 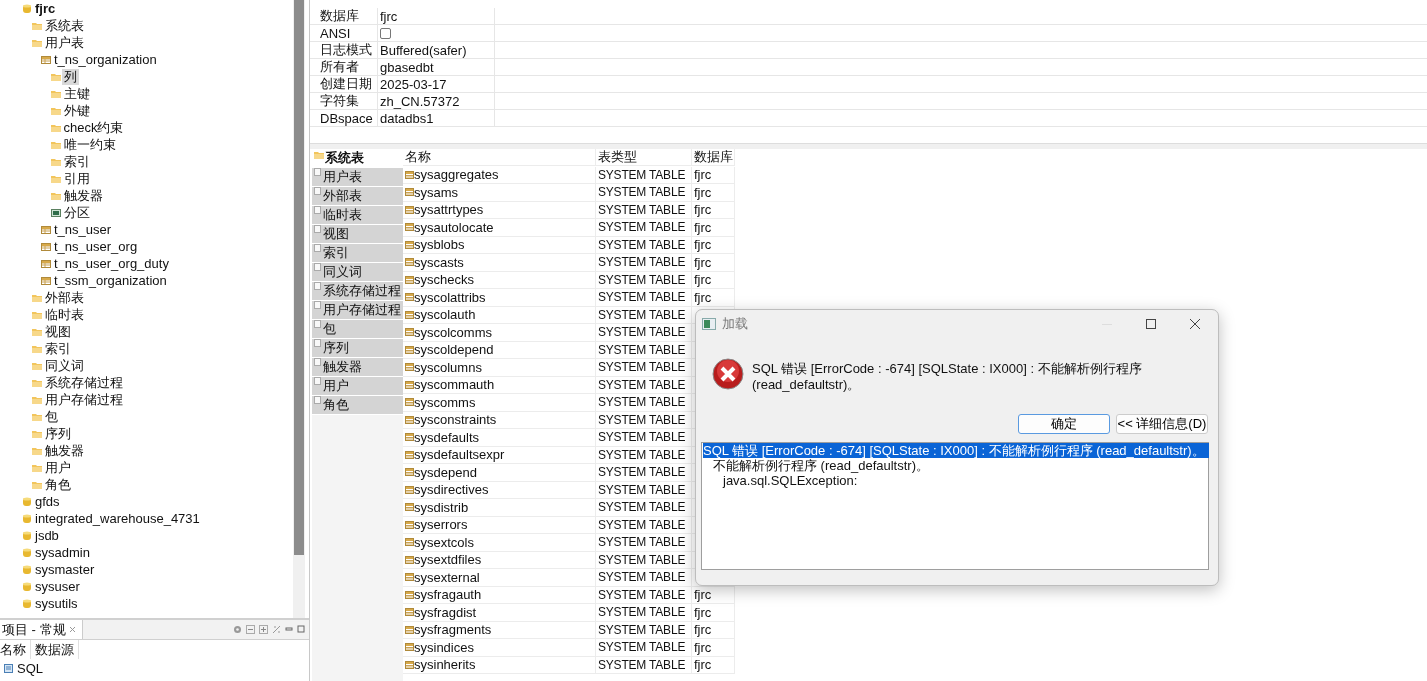 I want to click on column-header: 表类型, so click(x=617, y=157).